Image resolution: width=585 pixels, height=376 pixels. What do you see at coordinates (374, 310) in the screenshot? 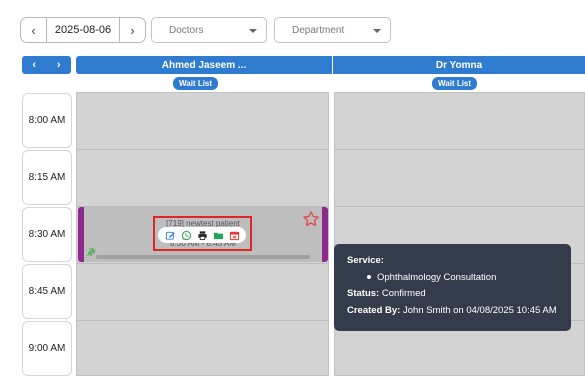
I see `created-label: Created By:` at bounding box center [374, 310].